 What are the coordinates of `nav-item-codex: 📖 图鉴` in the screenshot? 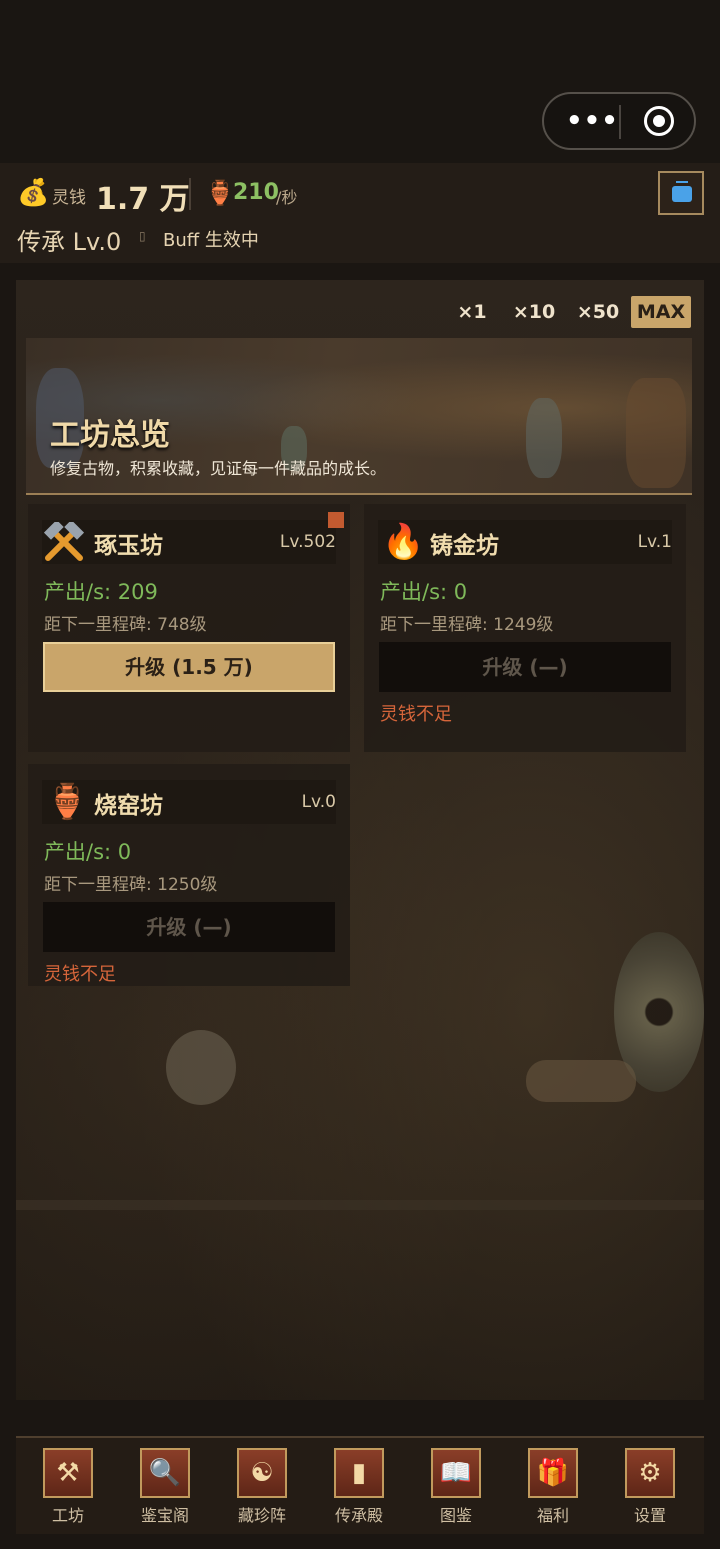 It's located at (456, 1487).